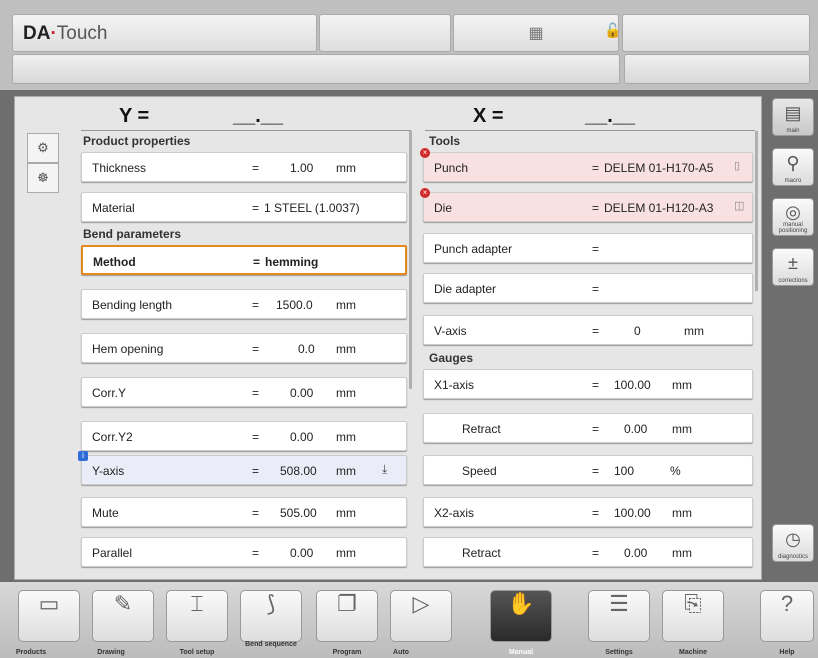 The image size is (818, 658). What do you see at coordinates (590, 130) in the screenshot?
I see `right-divider` at bounding box center [590, 130].